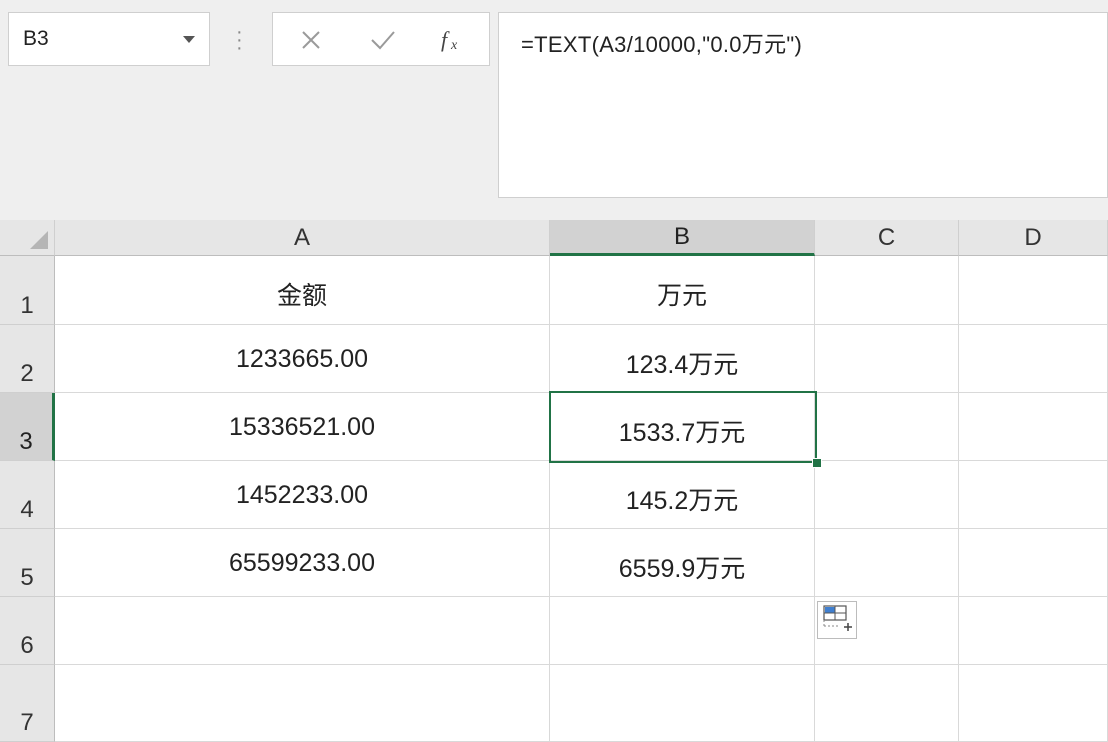  Describe the element at coordinates (302, 359) in the screenshot. I see `cell-a2: 1233665.00` at that location.